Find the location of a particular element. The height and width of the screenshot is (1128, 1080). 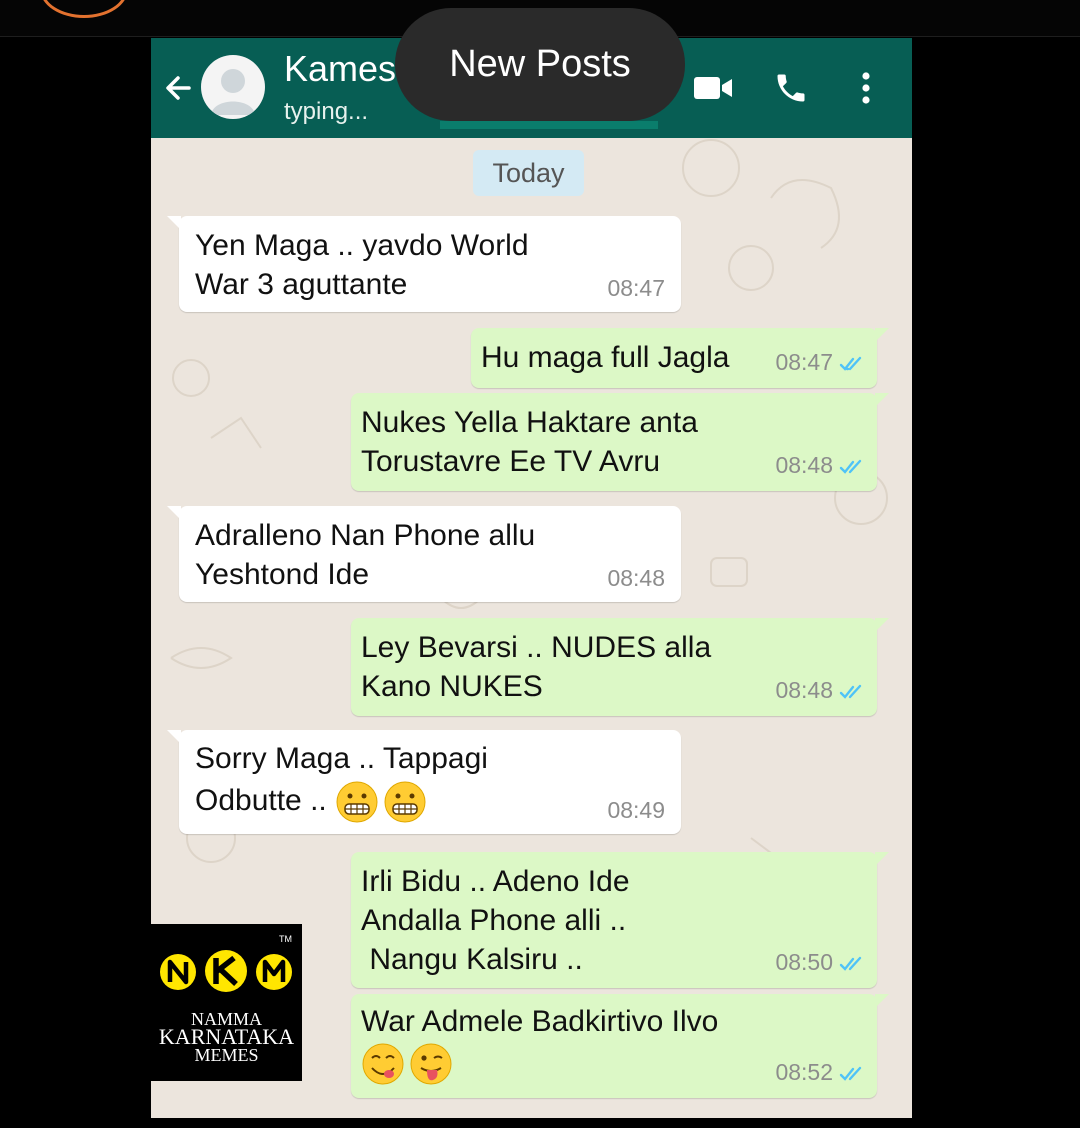

message-text: Ley Bevarsi .. NUDES alla Kano NUKES is located at coordinates (536, 667).